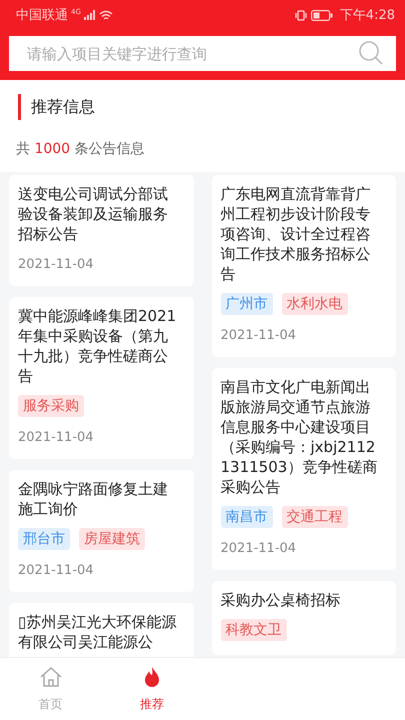  Describe the element at coordinates (90, 15) in the screenshot. I see `signal-icon` at that location.